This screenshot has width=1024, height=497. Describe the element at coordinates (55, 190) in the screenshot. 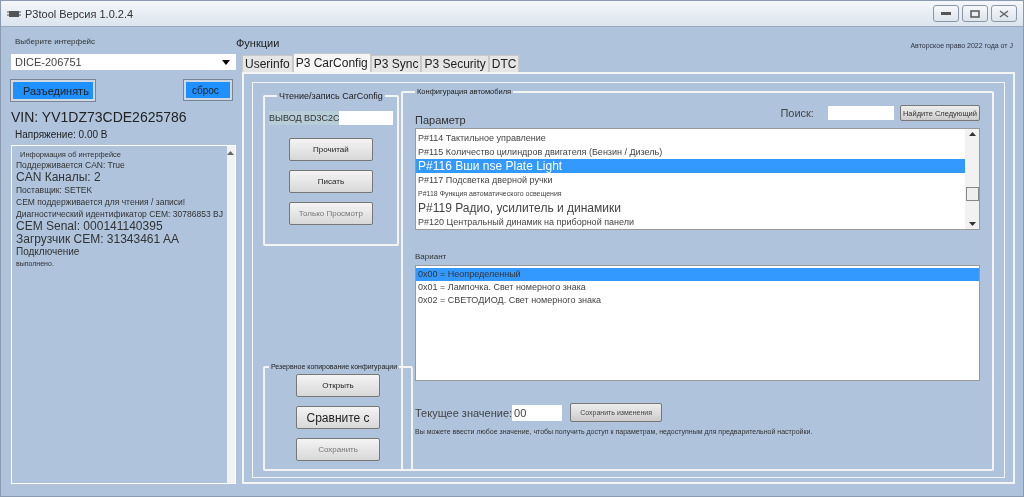

I see `log-line: Поставщик: SETEK` at that location.